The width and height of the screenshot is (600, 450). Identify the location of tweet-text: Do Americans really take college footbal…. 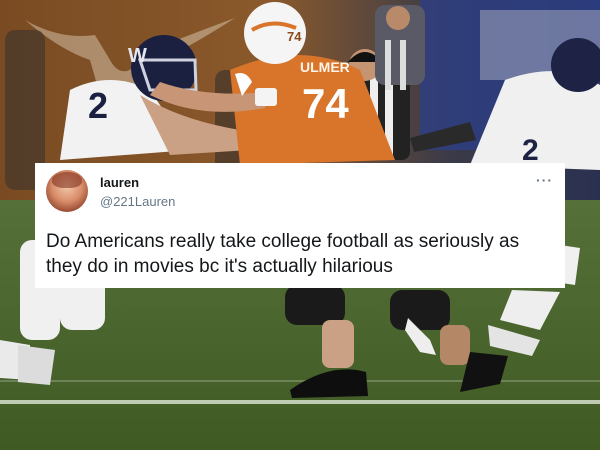
(283, 254).